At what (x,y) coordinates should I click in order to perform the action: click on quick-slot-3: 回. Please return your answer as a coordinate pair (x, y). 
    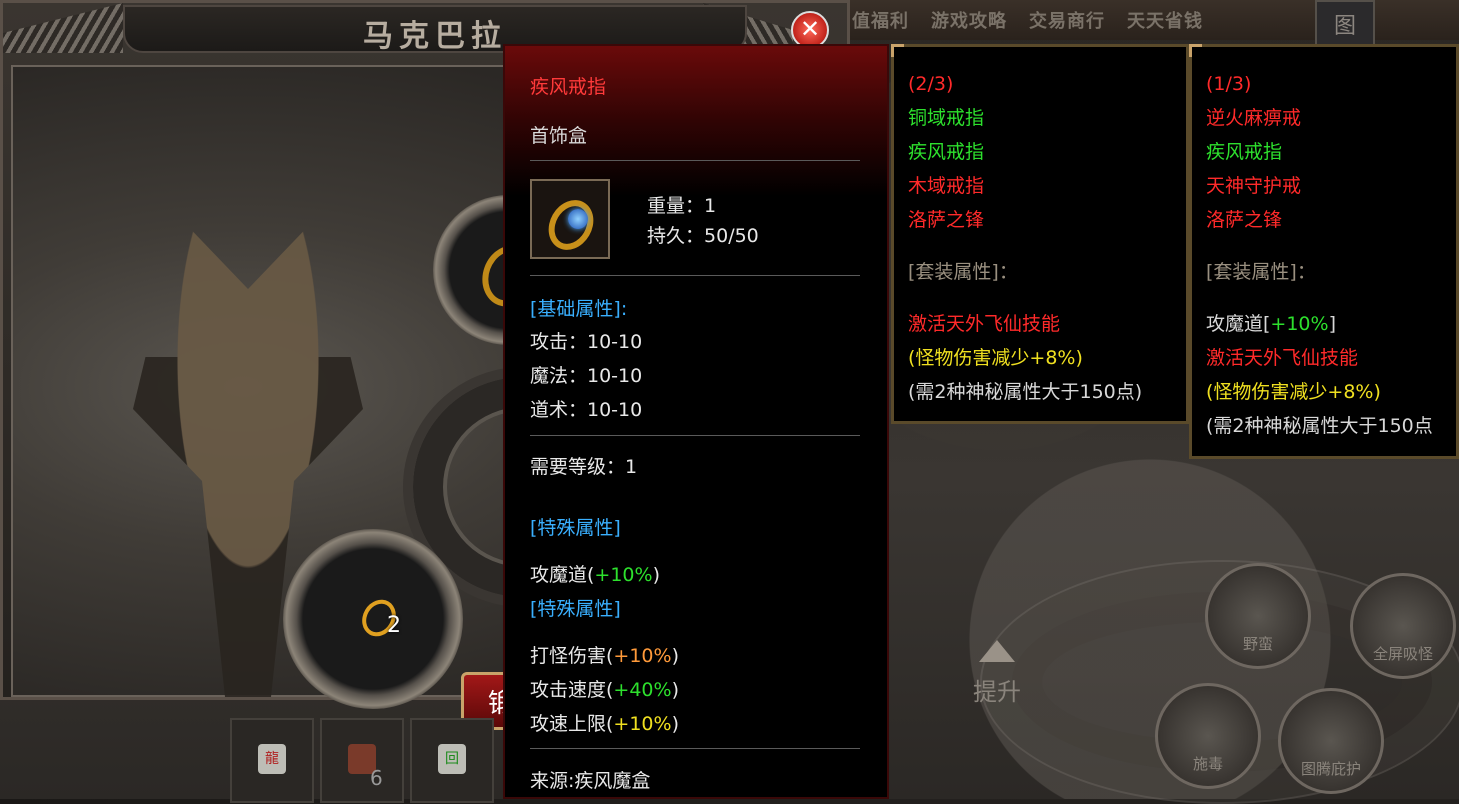
    Looking at the image, I should click on (452, 760).